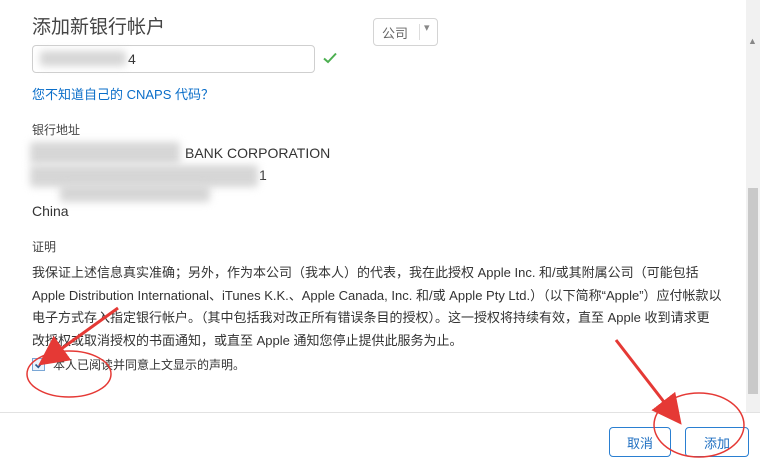  Describe the element at coordinates (83, 58) in the screenshot. I see `redacted-account-number` at that location.